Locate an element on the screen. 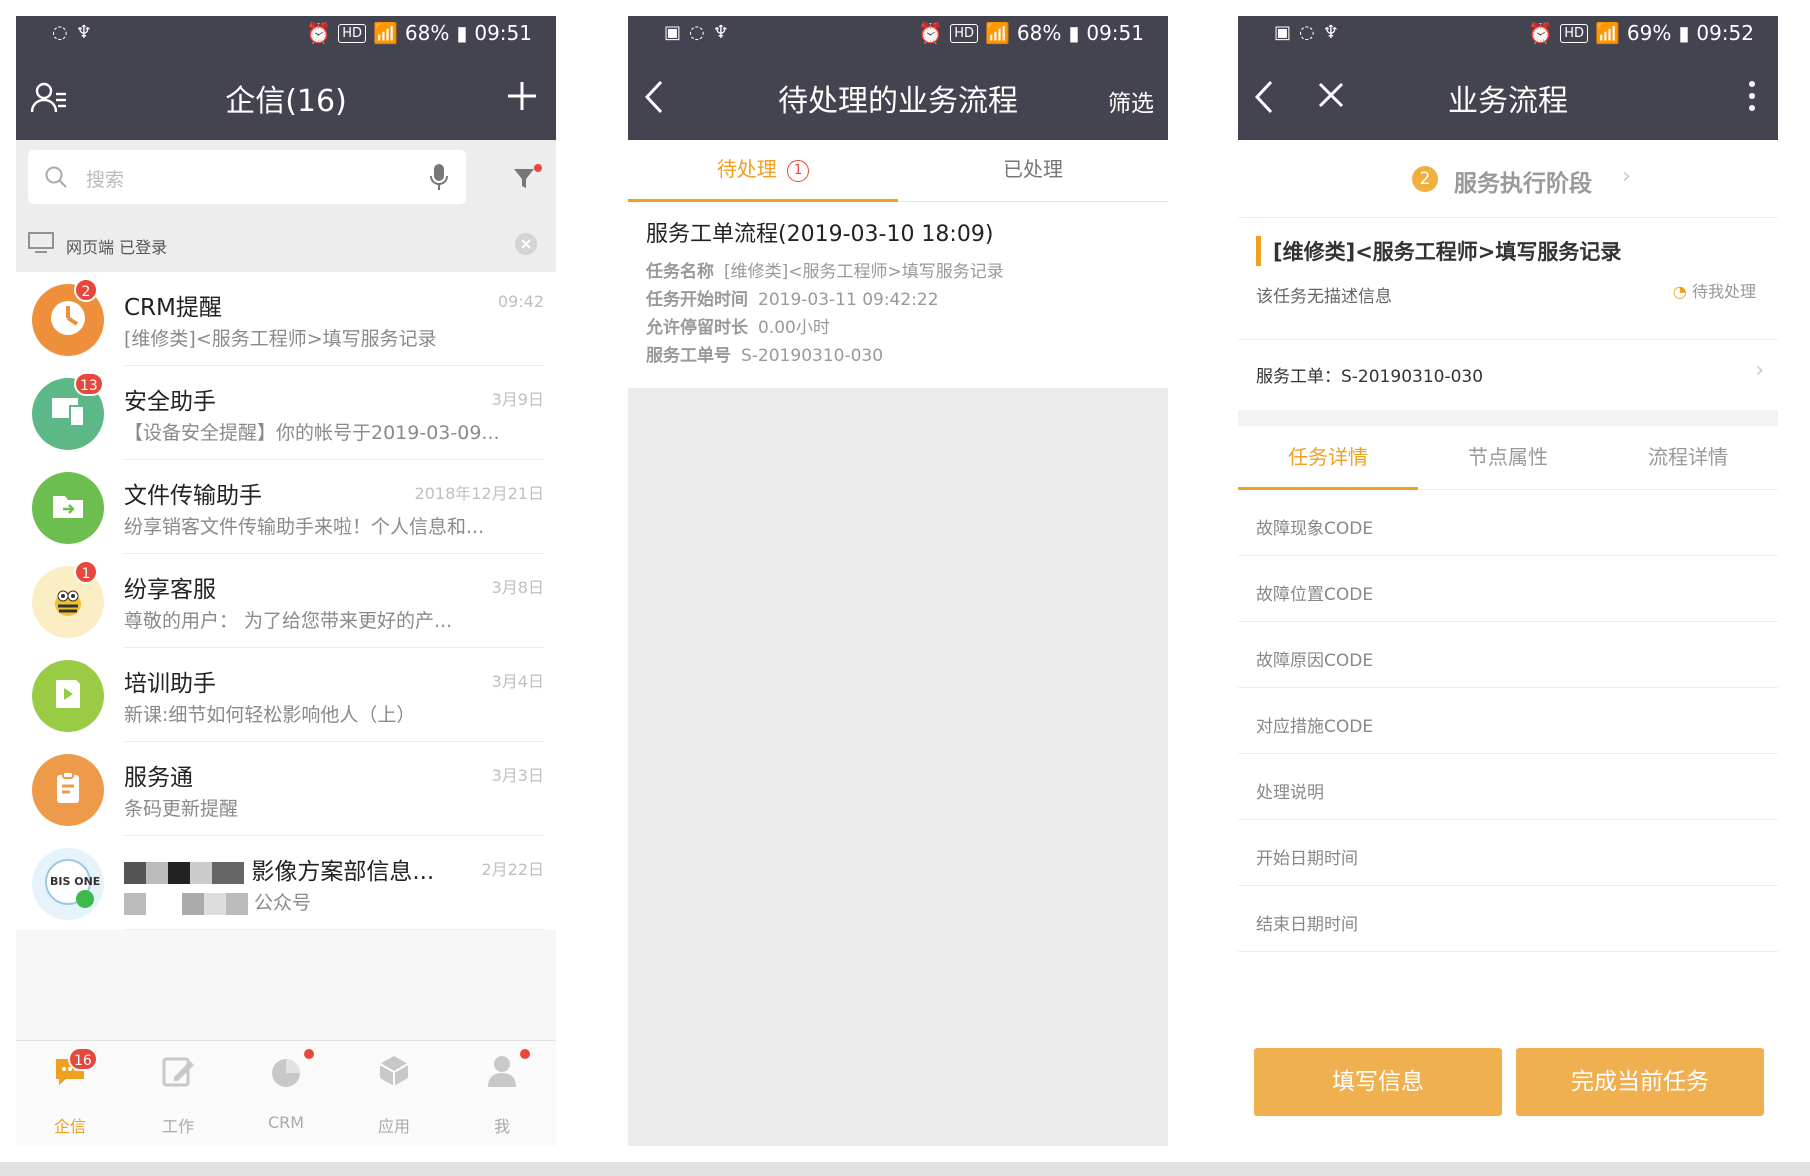 The width and height of the screenshot is (1810, 1176). chat-name: 培训助手 is located at coordinates (170, 684).